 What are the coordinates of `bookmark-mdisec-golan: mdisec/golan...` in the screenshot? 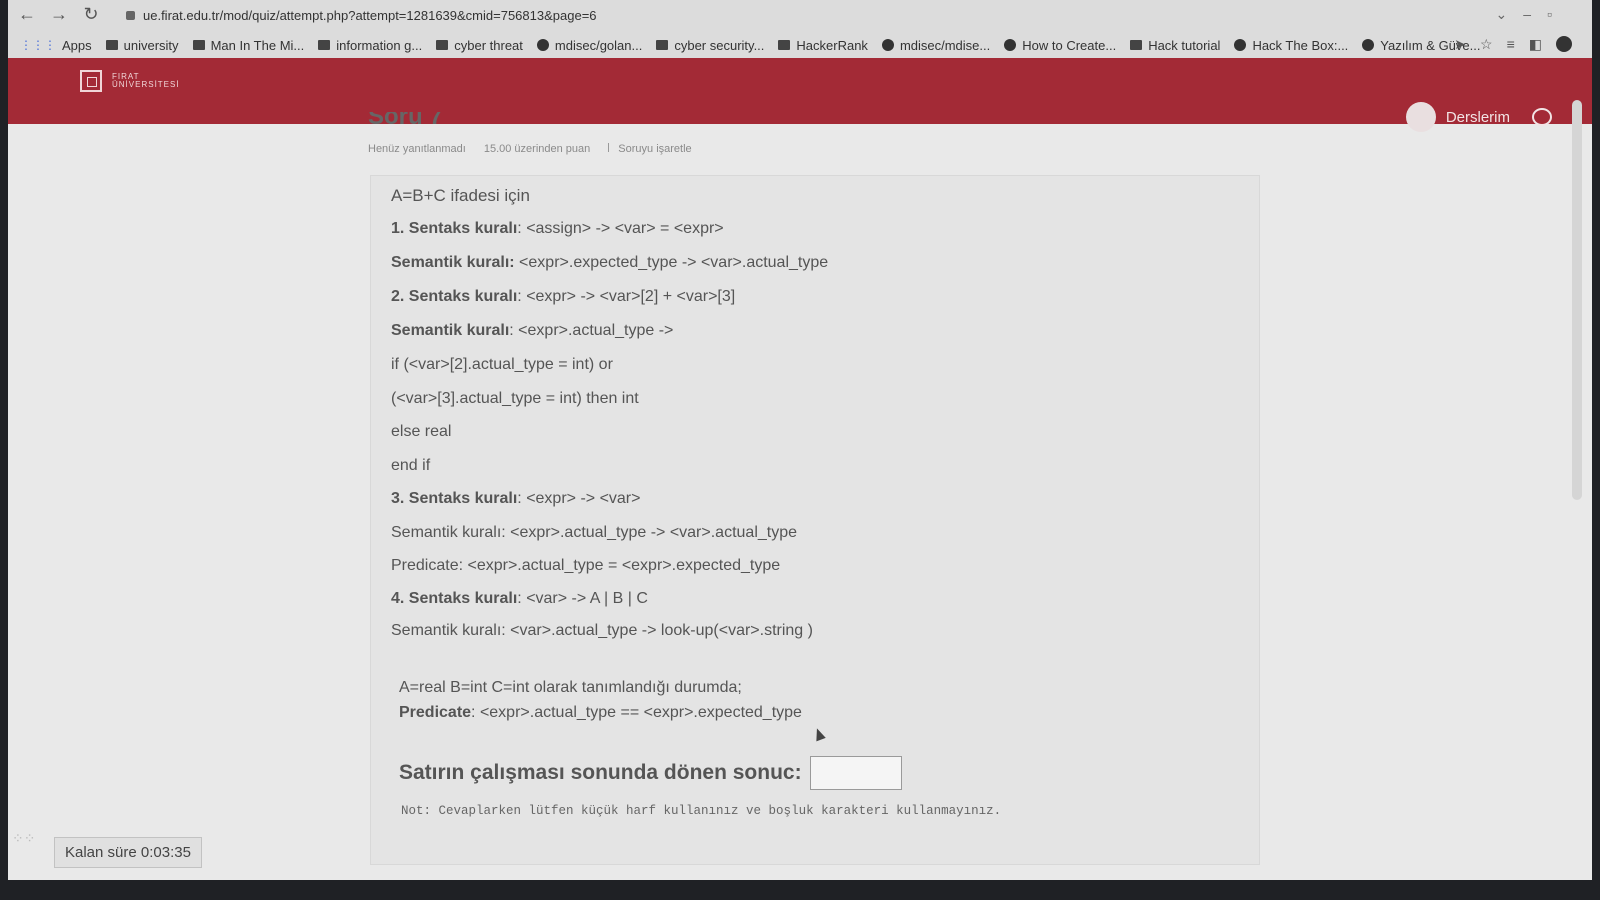 It's located at (589, 45).